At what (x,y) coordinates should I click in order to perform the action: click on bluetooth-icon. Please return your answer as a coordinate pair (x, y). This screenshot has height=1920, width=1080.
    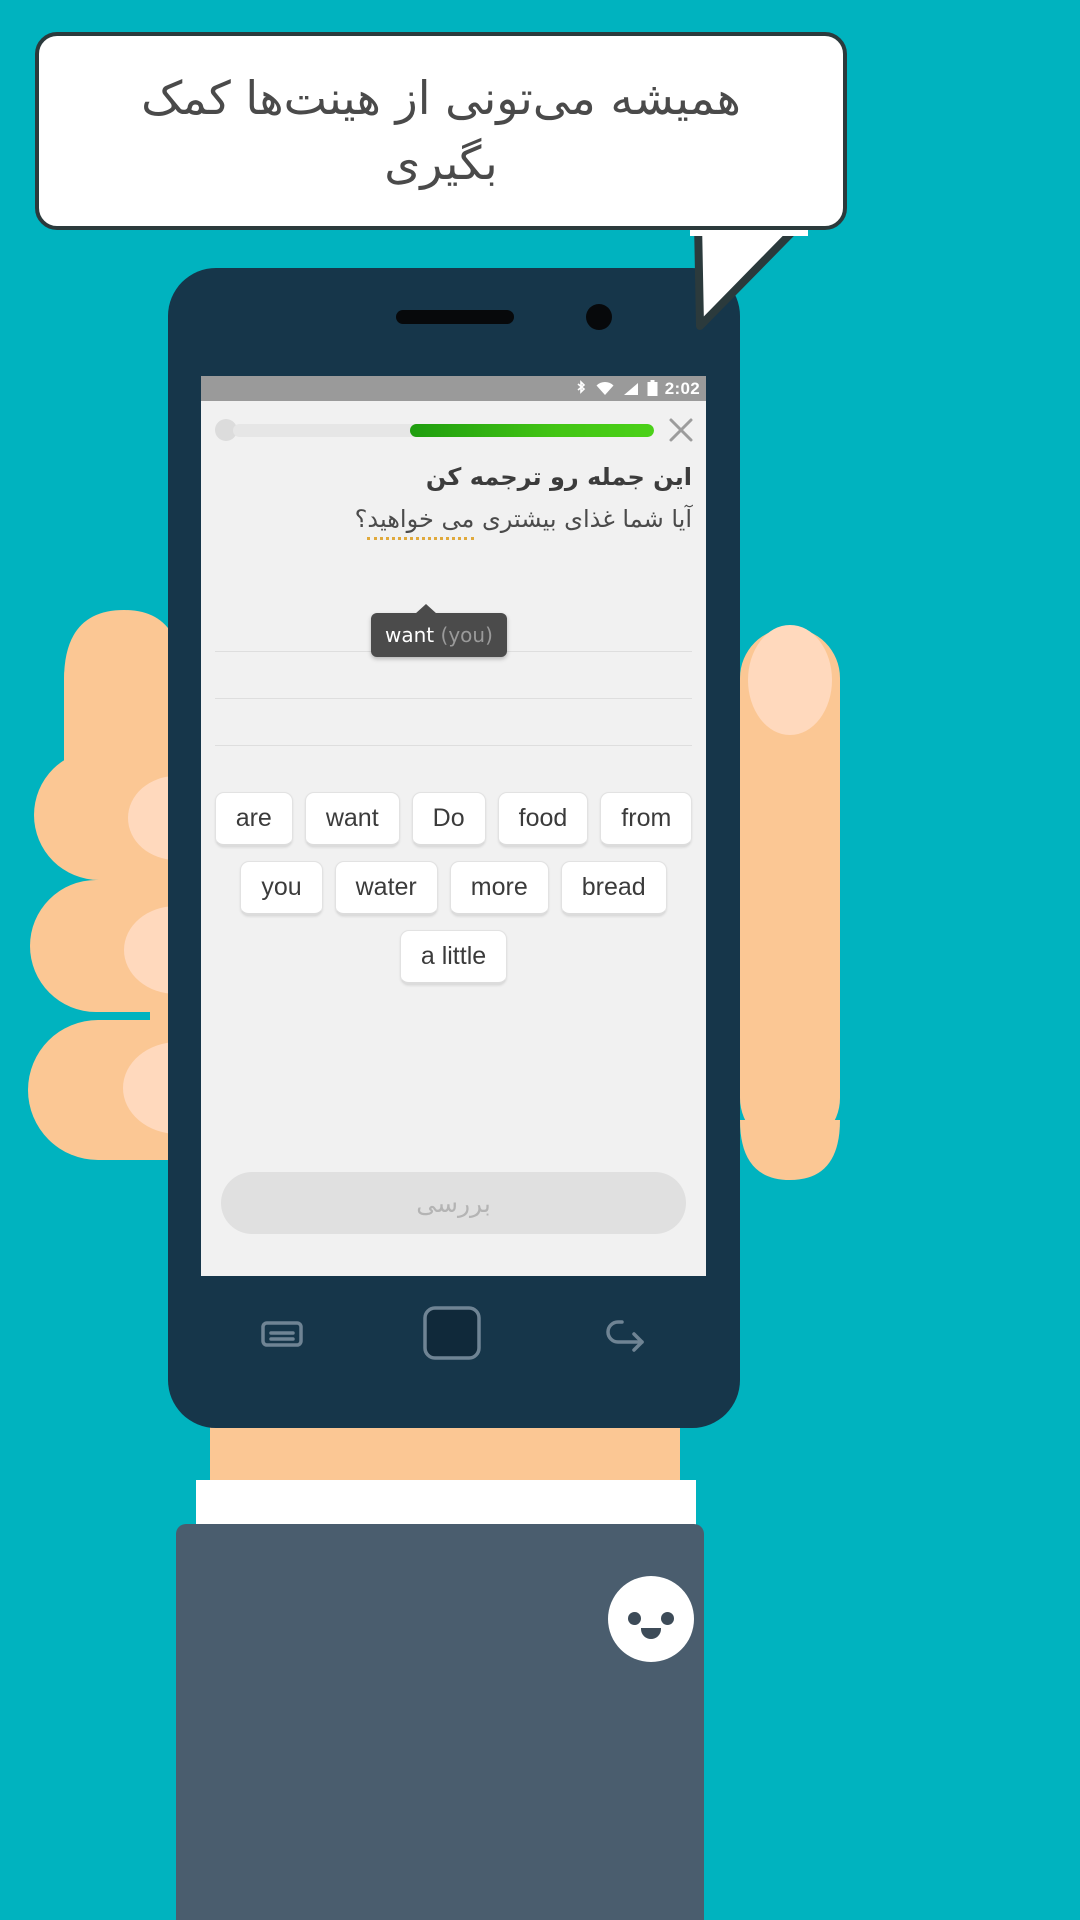
    Looking at the image, I should click on (581, 386).